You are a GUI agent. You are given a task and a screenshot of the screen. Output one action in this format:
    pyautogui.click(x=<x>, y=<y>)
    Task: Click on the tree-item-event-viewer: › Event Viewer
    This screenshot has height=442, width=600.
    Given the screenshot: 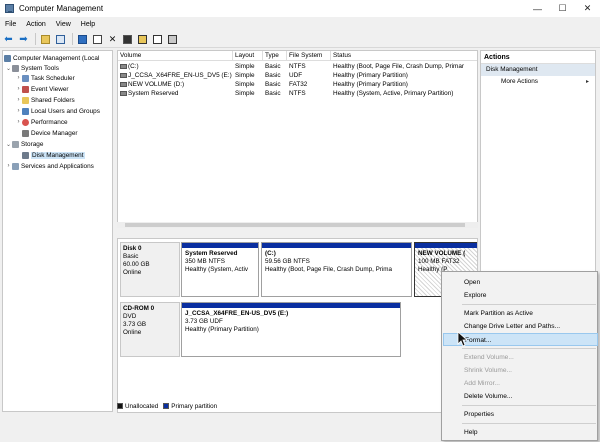 What is the action you would take?
    pyautogui.click(x=42, y=89)
    